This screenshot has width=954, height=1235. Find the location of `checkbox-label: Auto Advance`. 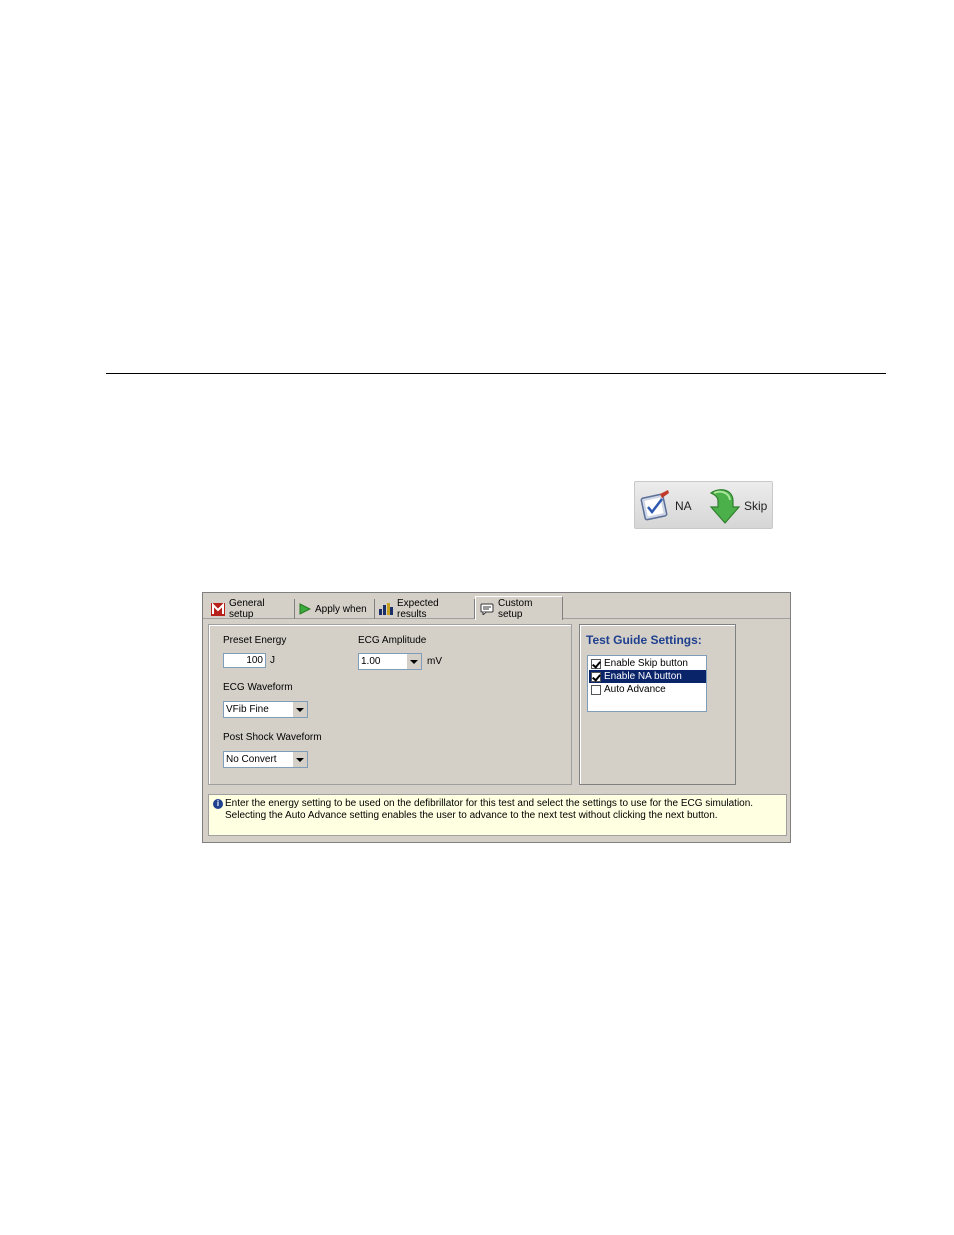

checkbox-label: Auto Advance is located at coordinates (635, 689).